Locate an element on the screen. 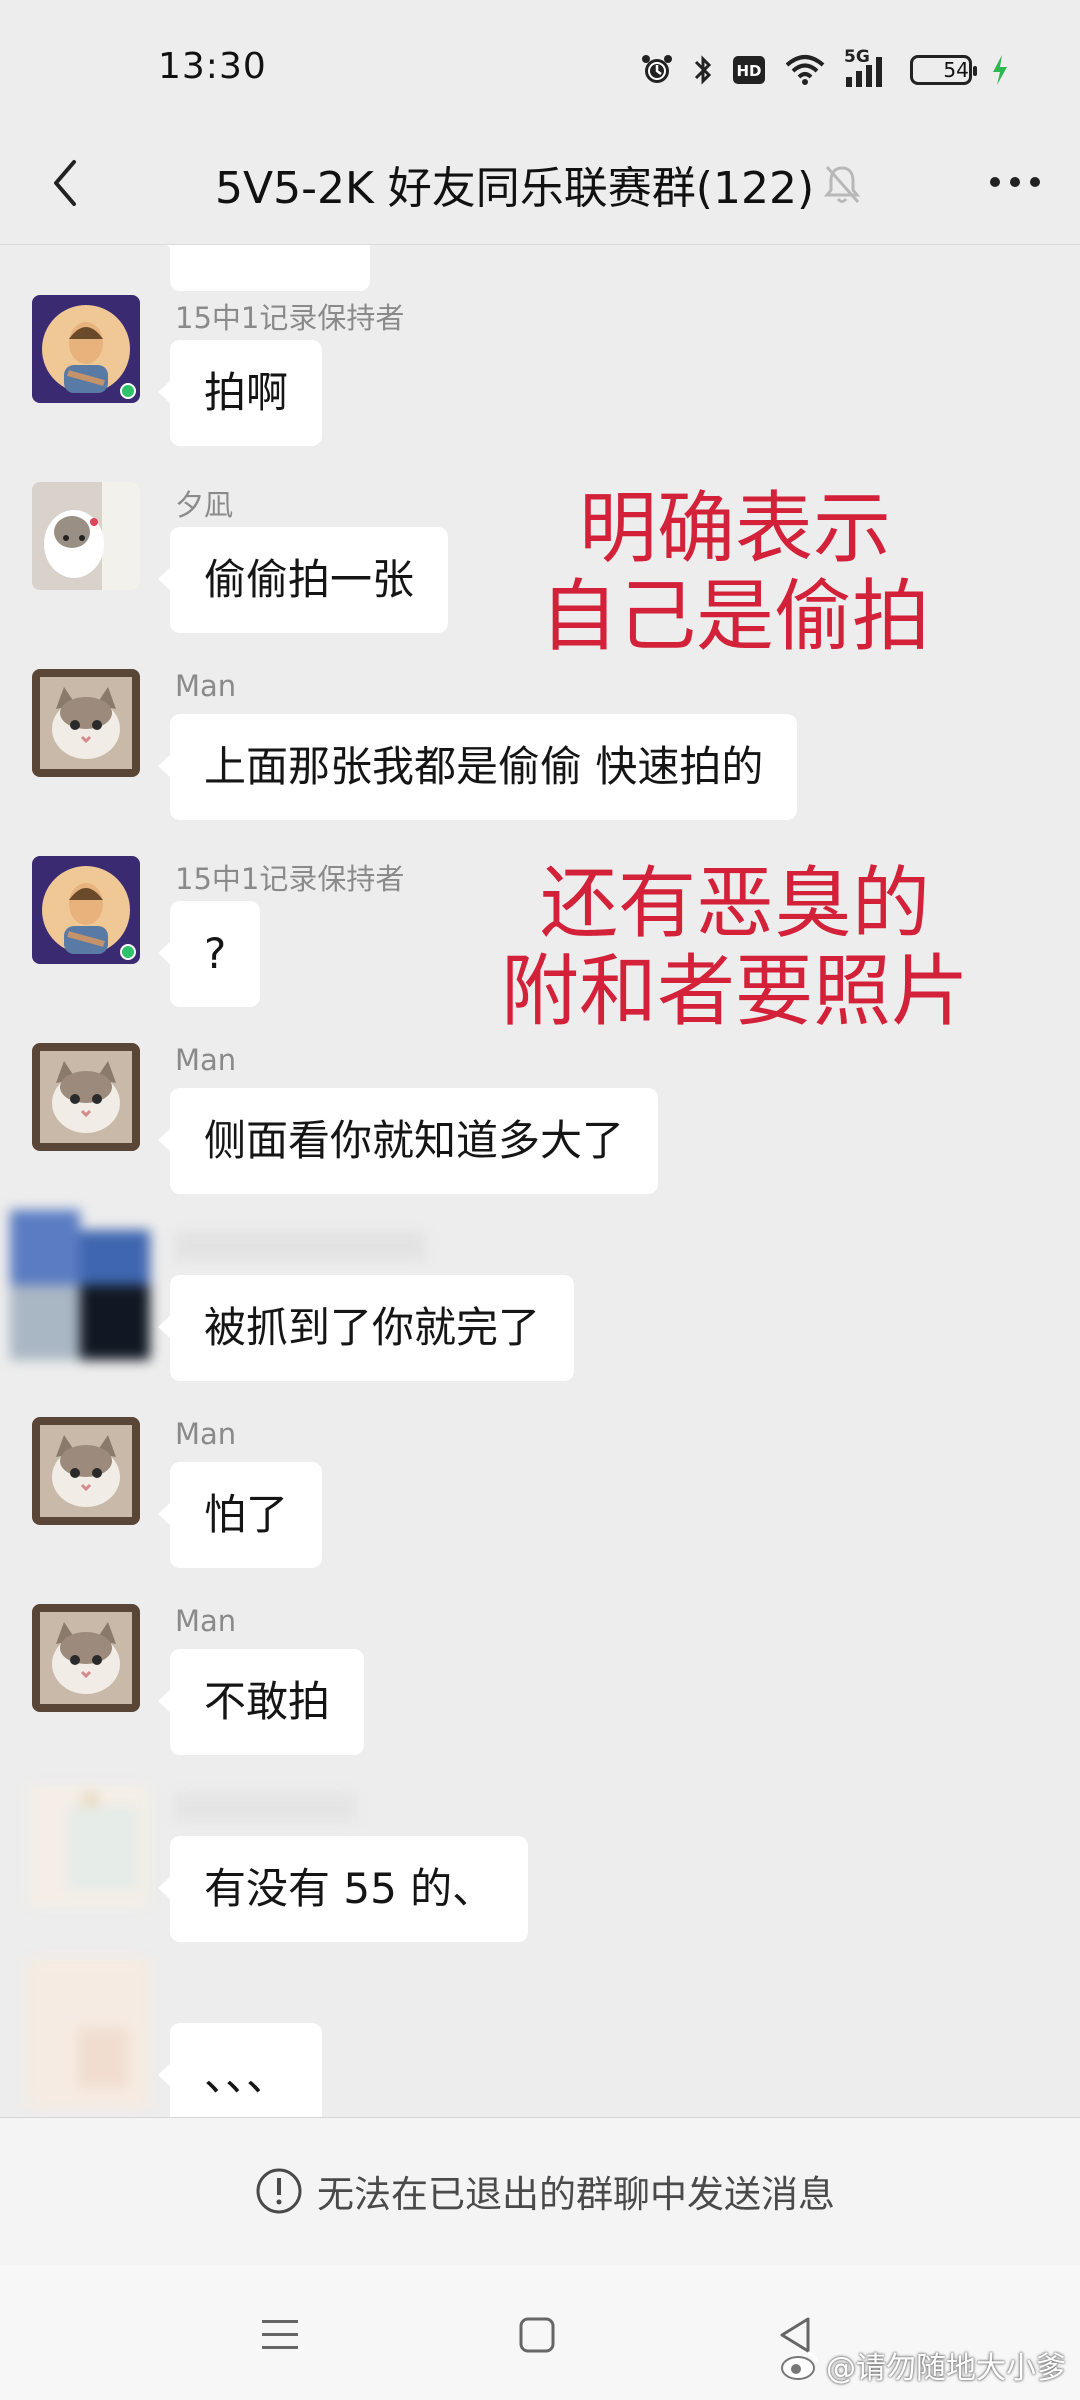  message-bubble: 被抓到了你就完了 is located at coordinates (366, 1328).